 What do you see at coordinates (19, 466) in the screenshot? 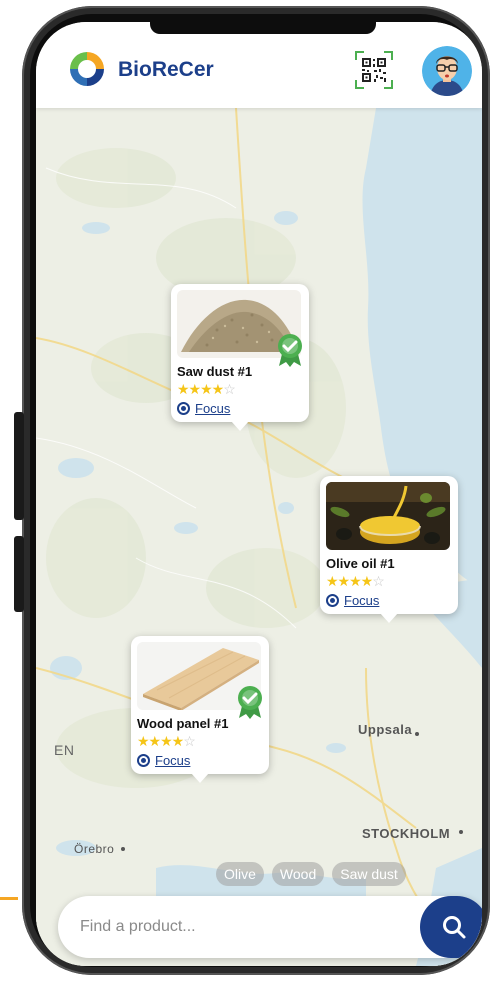
I see `volume-up-button` at bounding box center [19, 466].